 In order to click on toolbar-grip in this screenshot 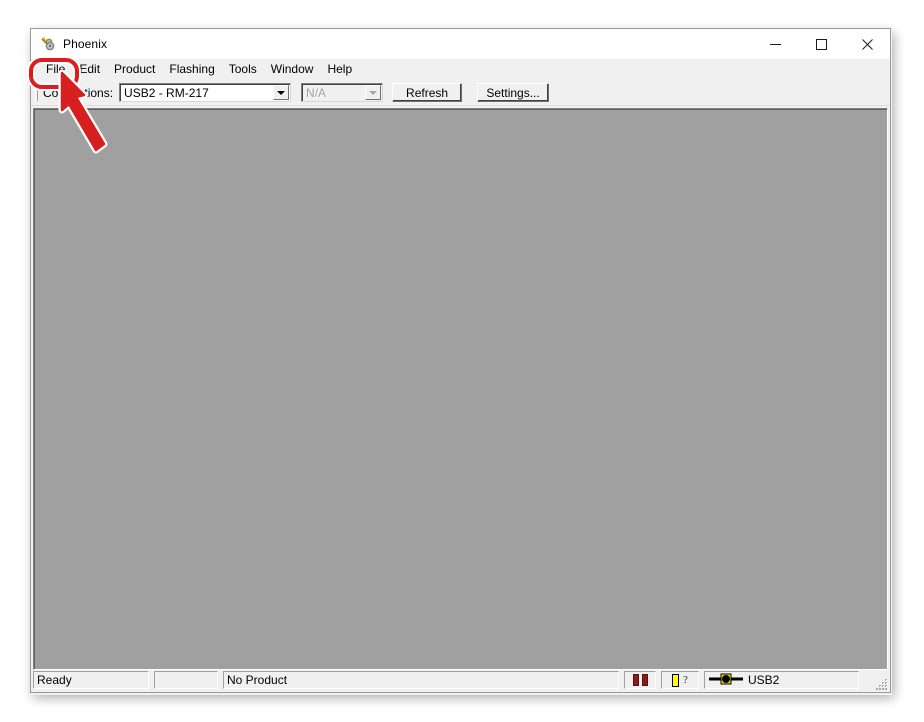, I will do `click(36, 92)`.